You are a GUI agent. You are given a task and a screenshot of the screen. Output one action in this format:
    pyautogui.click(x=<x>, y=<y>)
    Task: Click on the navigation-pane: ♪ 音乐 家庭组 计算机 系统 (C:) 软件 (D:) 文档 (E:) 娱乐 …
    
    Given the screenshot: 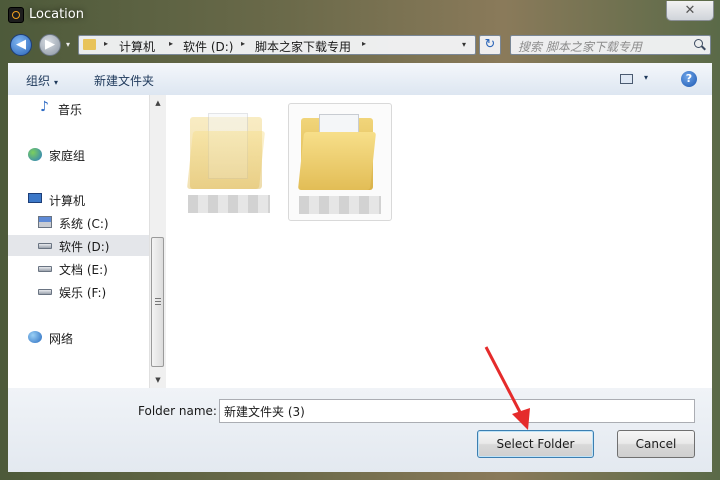 What is the action you would take?
    pyautogui.click(x=78, y=241)
    